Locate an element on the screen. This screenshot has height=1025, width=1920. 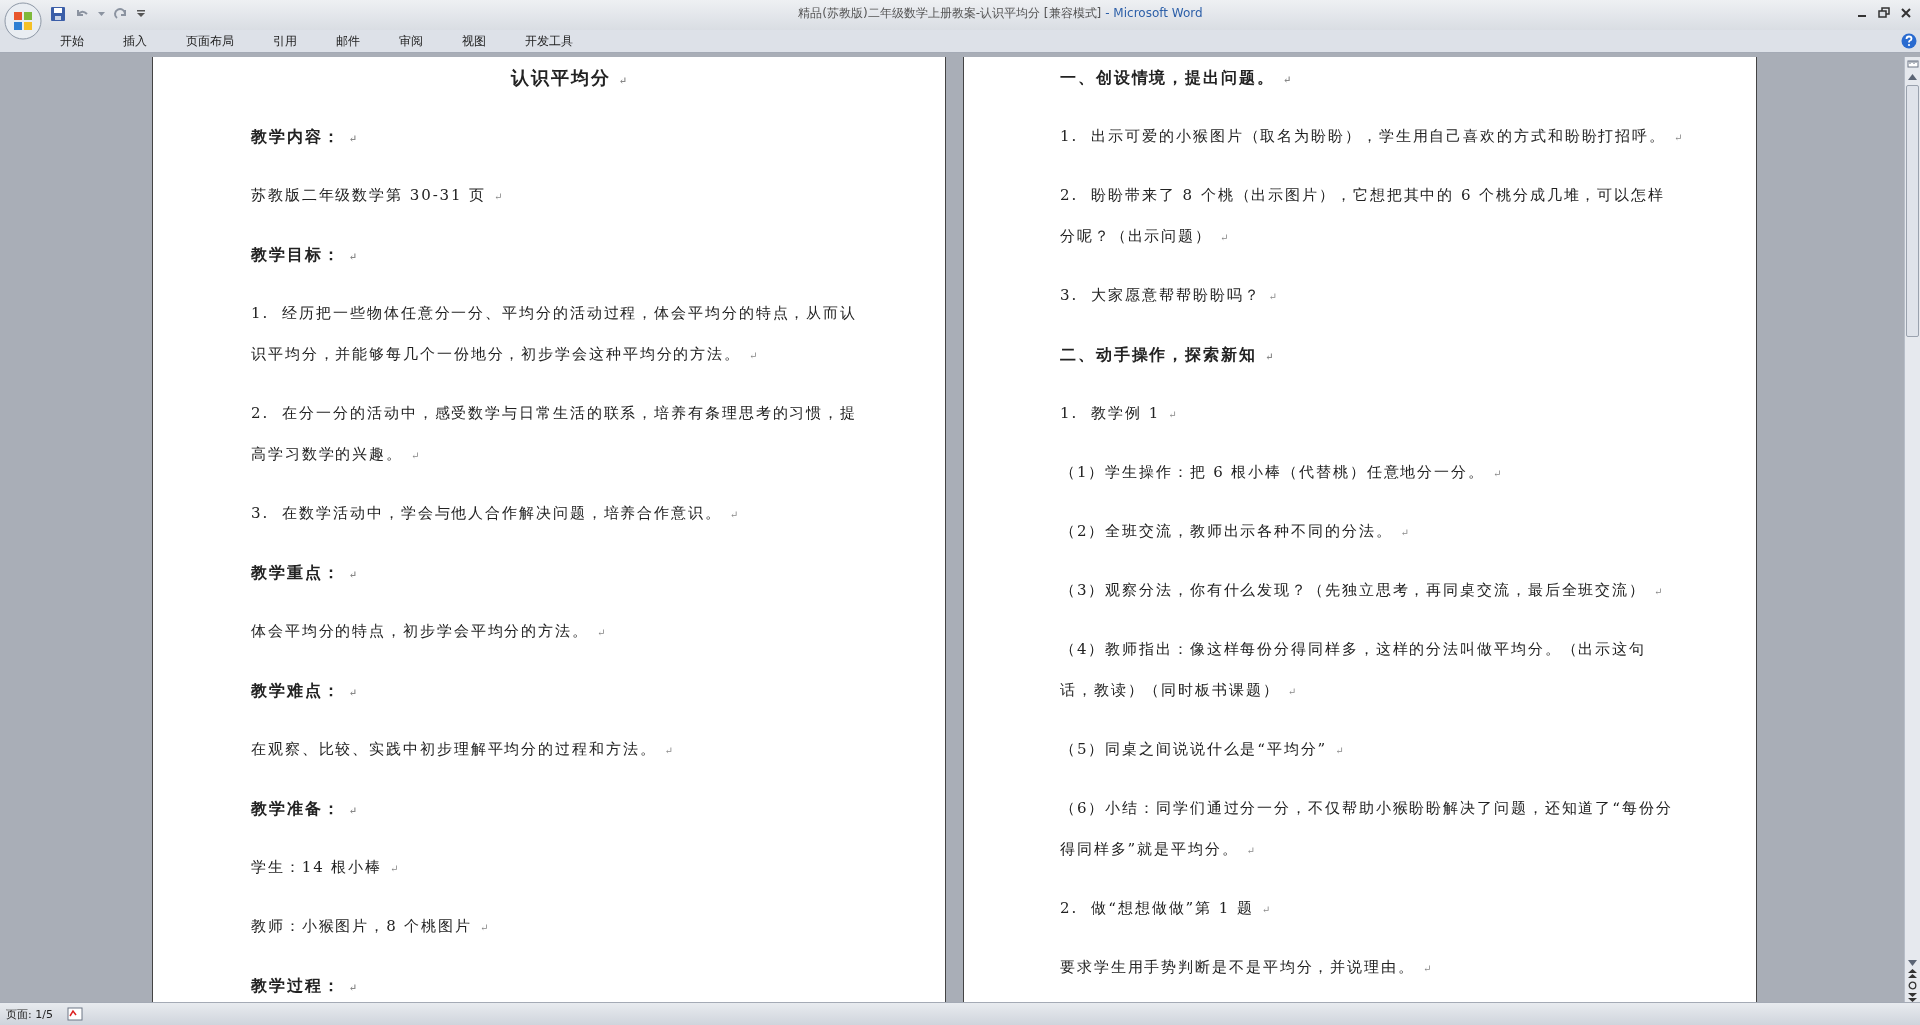
page-count: 页面: 1/5 is located at coordinates (29, 1014).